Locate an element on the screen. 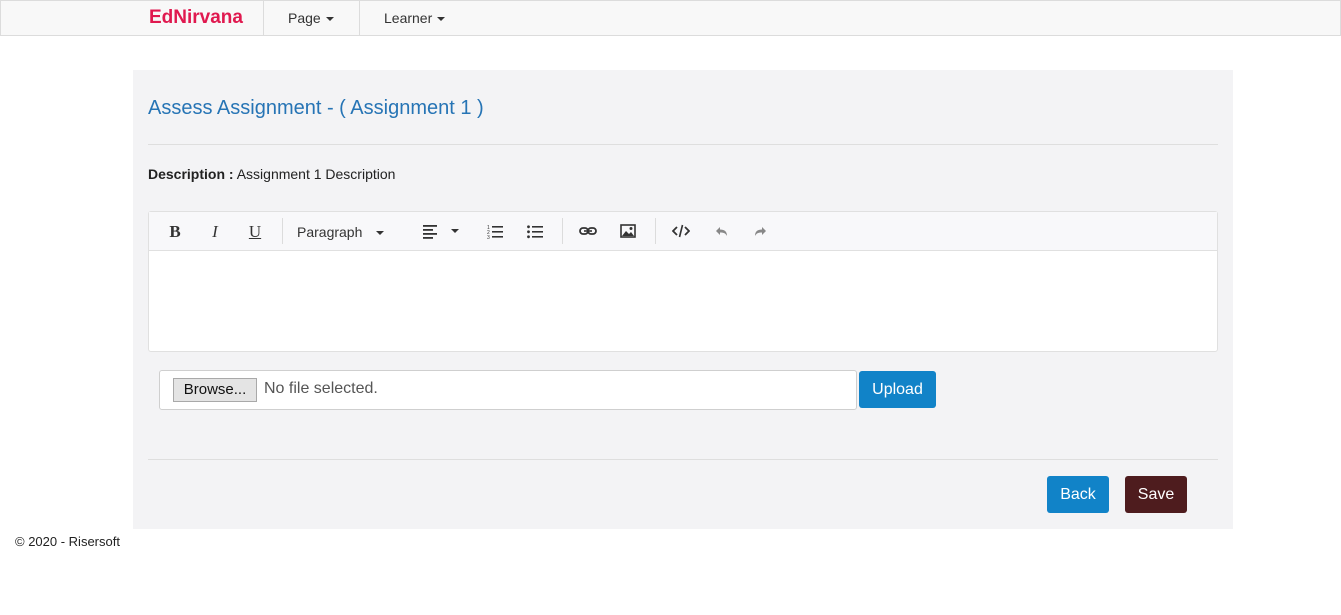 Image resolution: width=1341 pixels, height=615 pixels. save-button: Save is located at coordinates (1156, 494).